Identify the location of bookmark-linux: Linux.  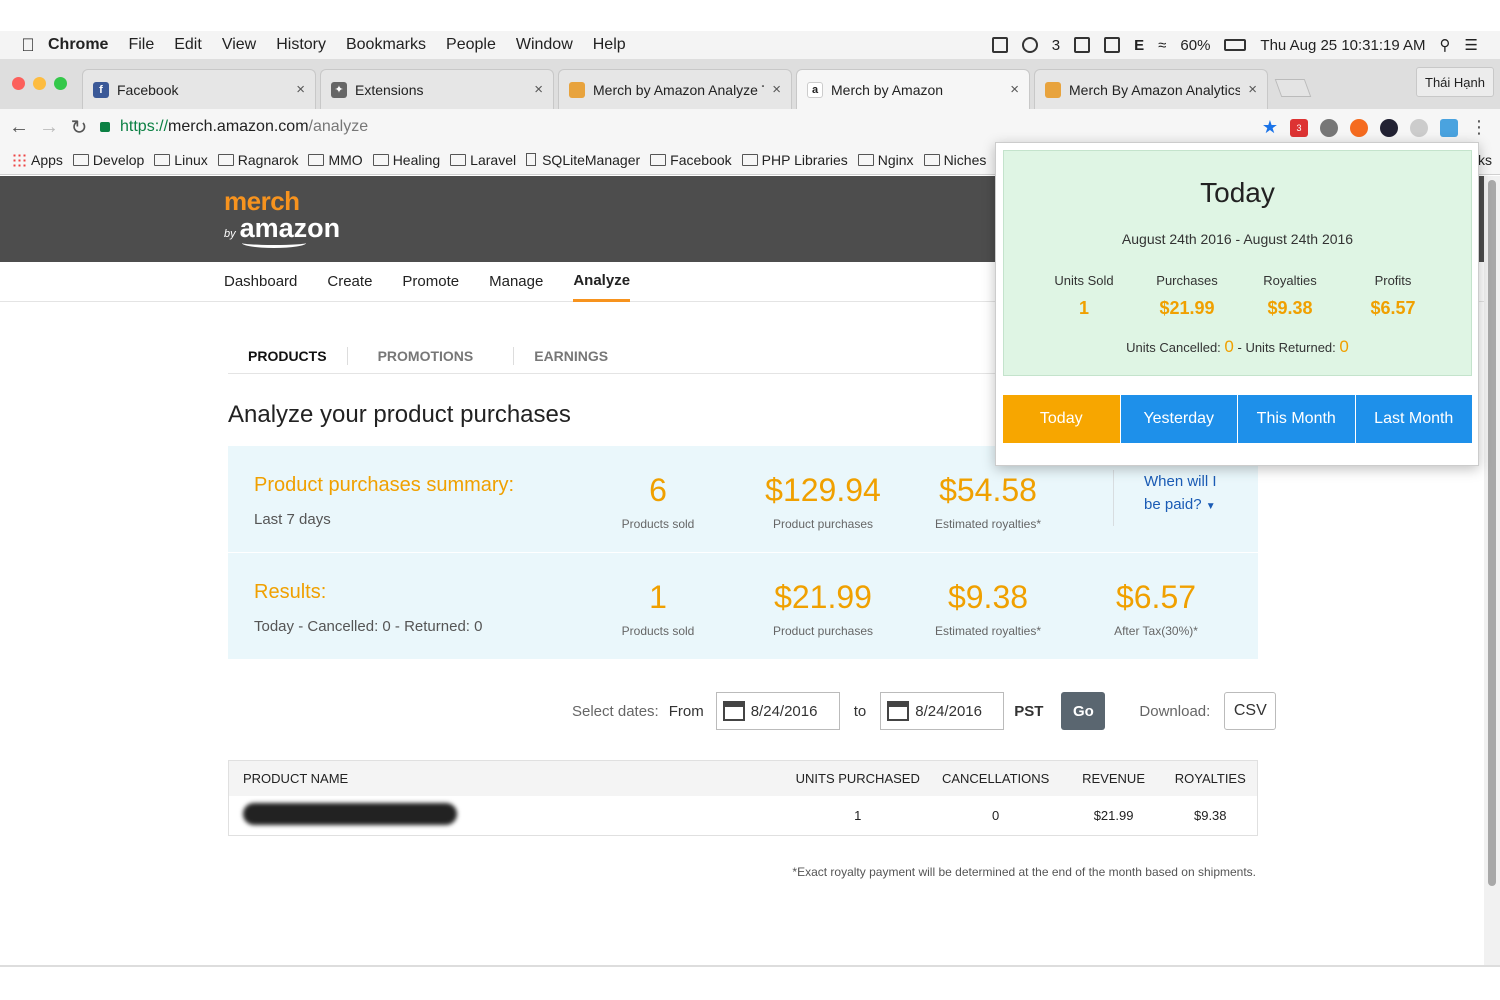
(181, 160).